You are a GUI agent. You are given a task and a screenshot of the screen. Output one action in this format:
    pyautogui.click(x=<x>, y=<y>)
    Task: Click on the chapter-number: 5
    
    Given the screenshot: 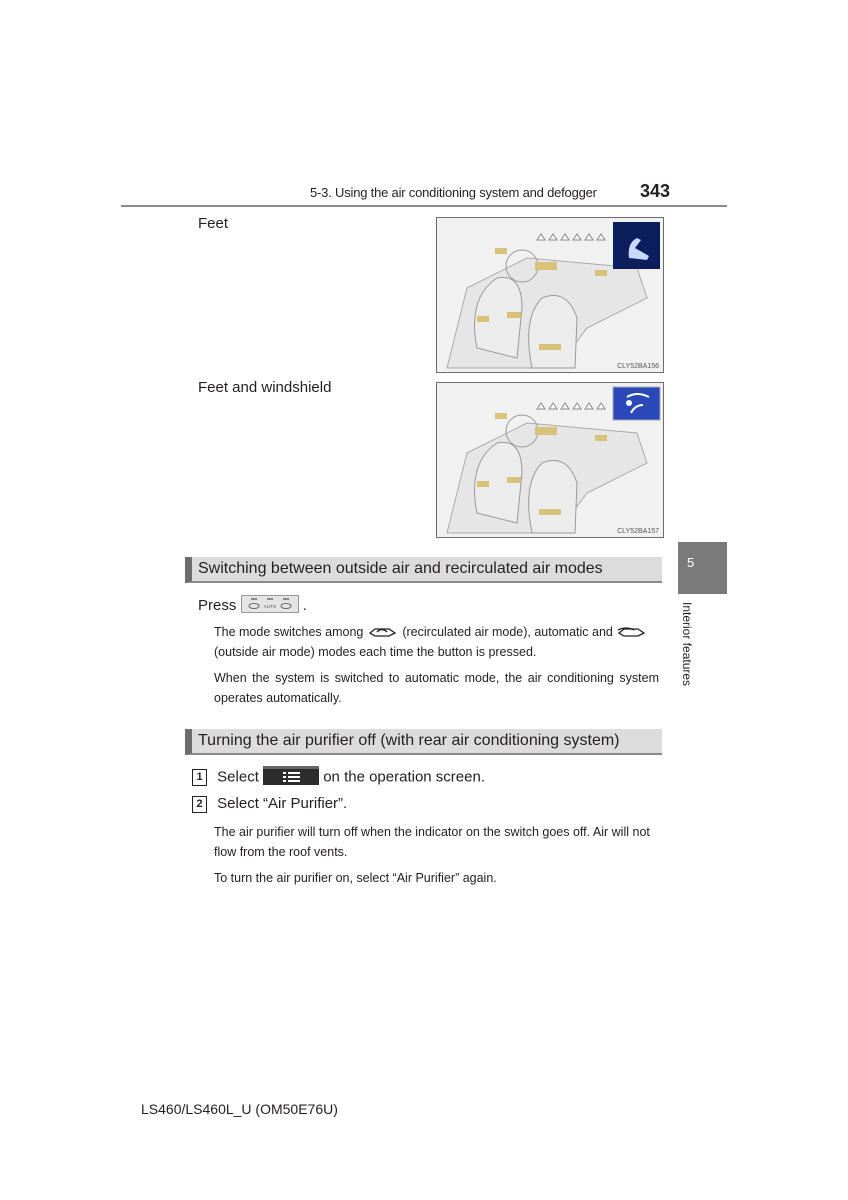 What is the action you would take?
    pyautogui.click(x=691, y=562)
    